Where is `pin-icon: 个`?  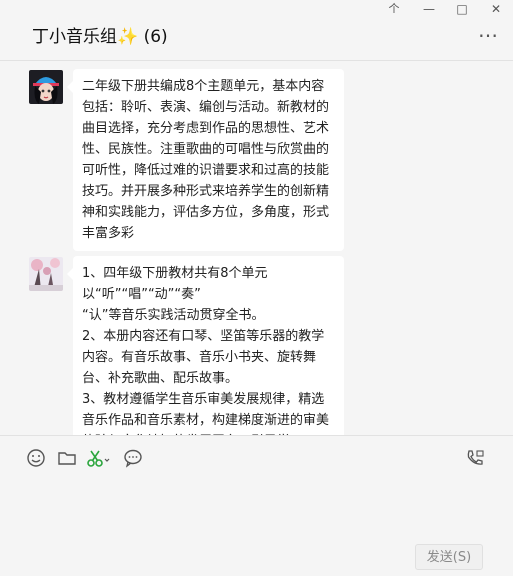 pin-icon: 个 is located at coordinates (394, 9).